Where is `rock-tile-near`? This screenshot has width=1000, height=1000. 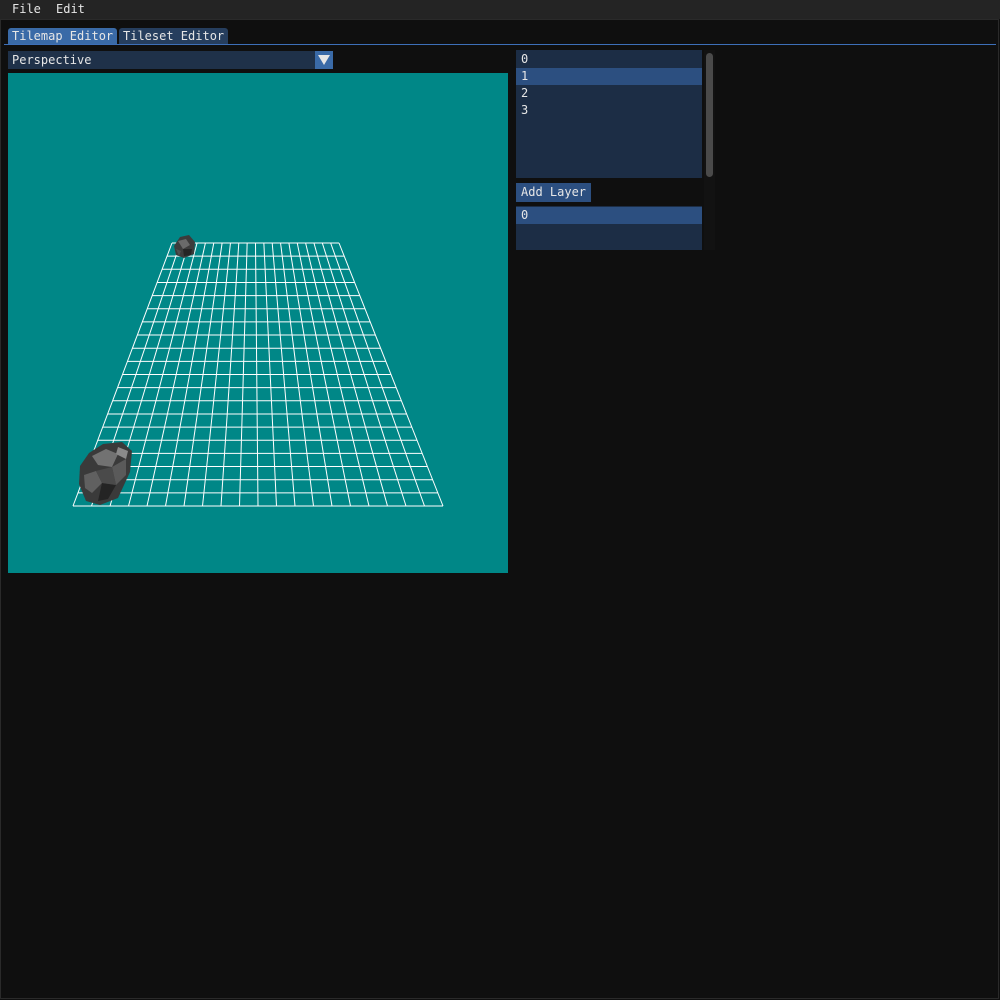
rock-tile-near is located at coordinates (105, 473).